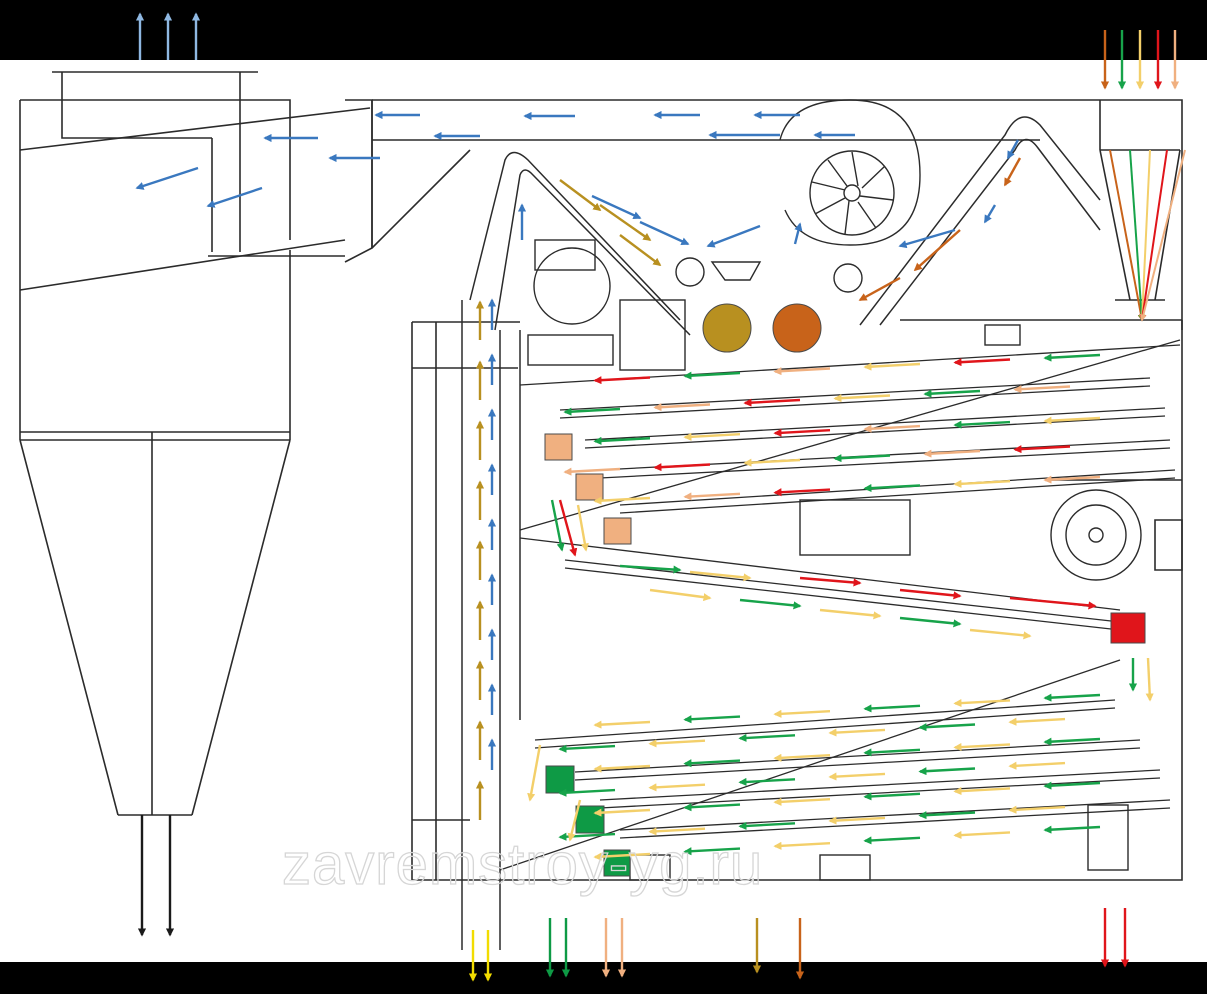  I want to click on watermark: zavremstroy-yg.ru, so click(522, 864).